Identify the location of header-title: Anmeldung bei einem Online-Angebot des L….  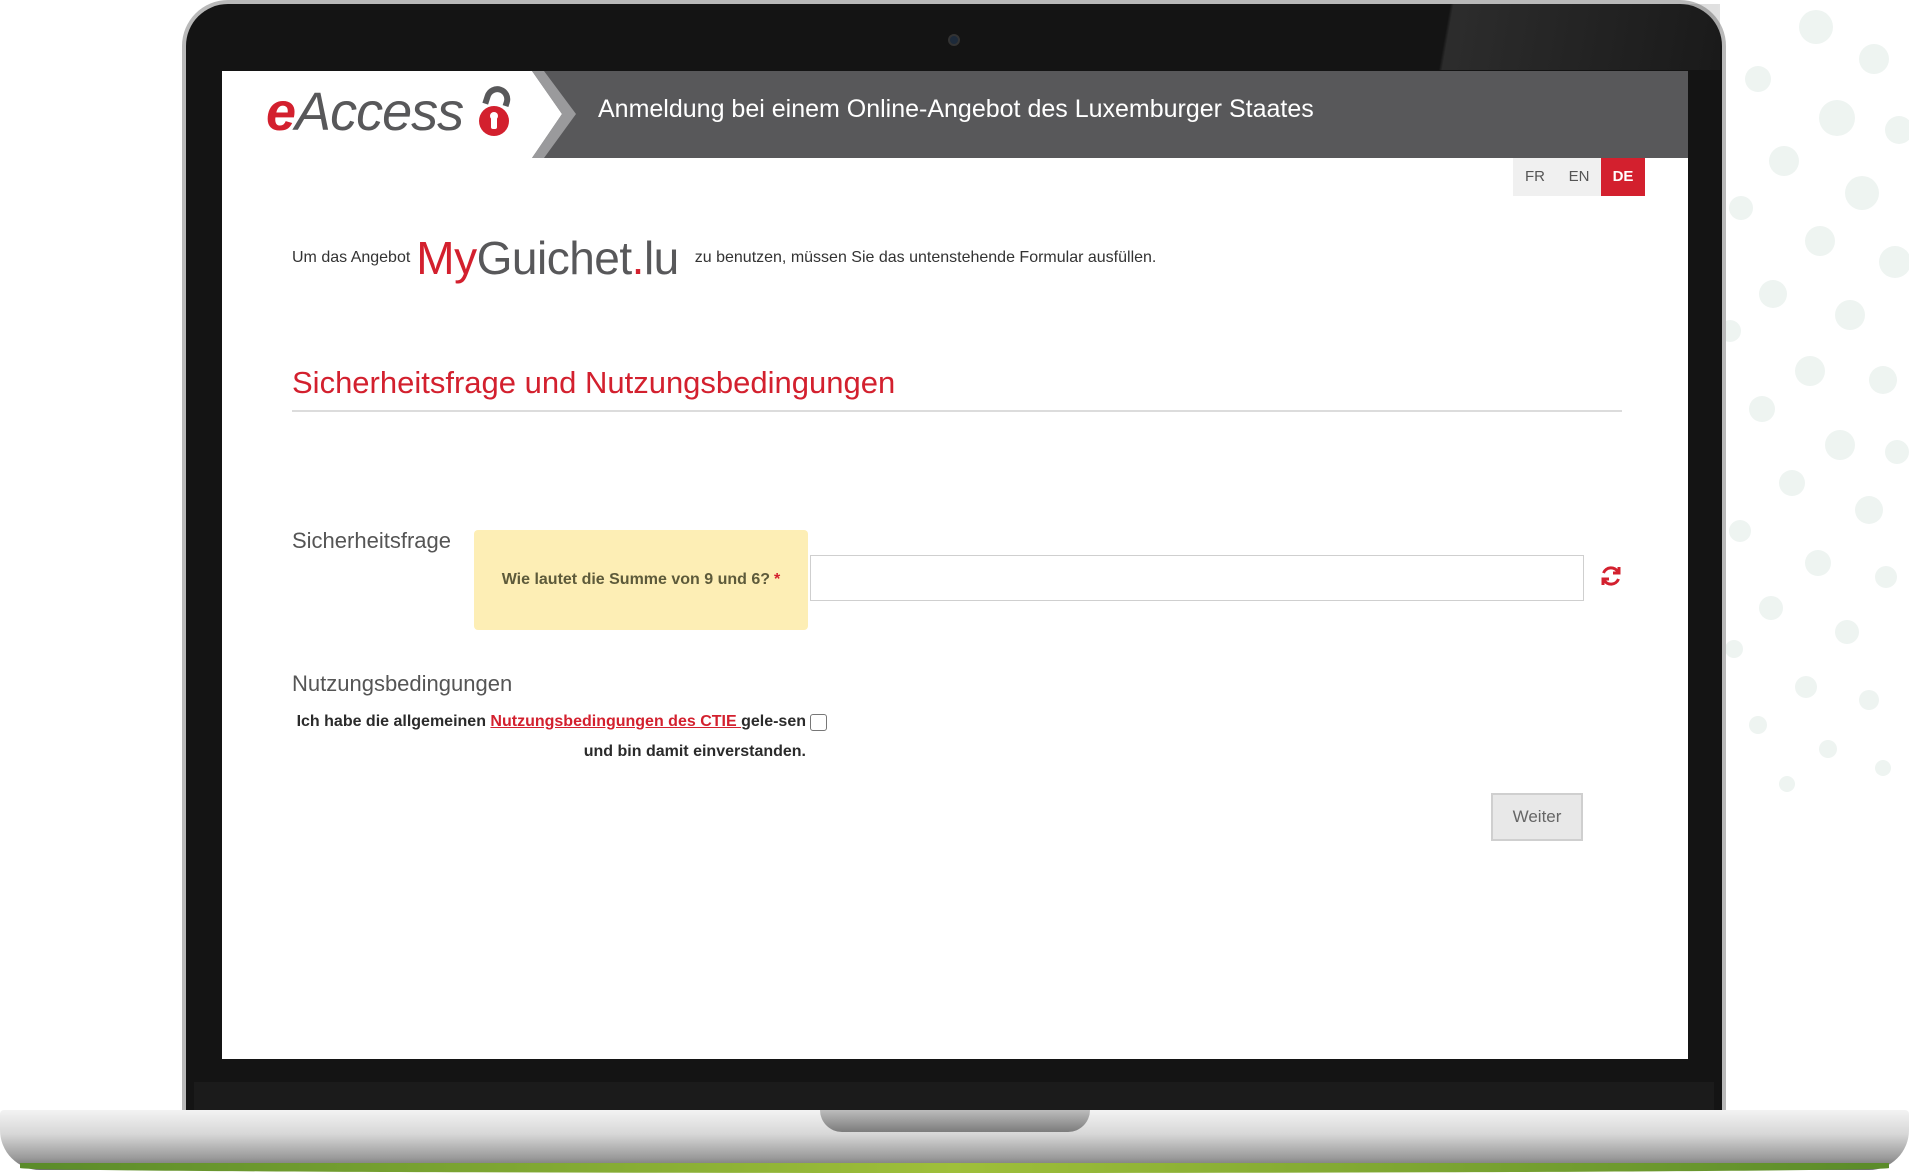
(956, 109).